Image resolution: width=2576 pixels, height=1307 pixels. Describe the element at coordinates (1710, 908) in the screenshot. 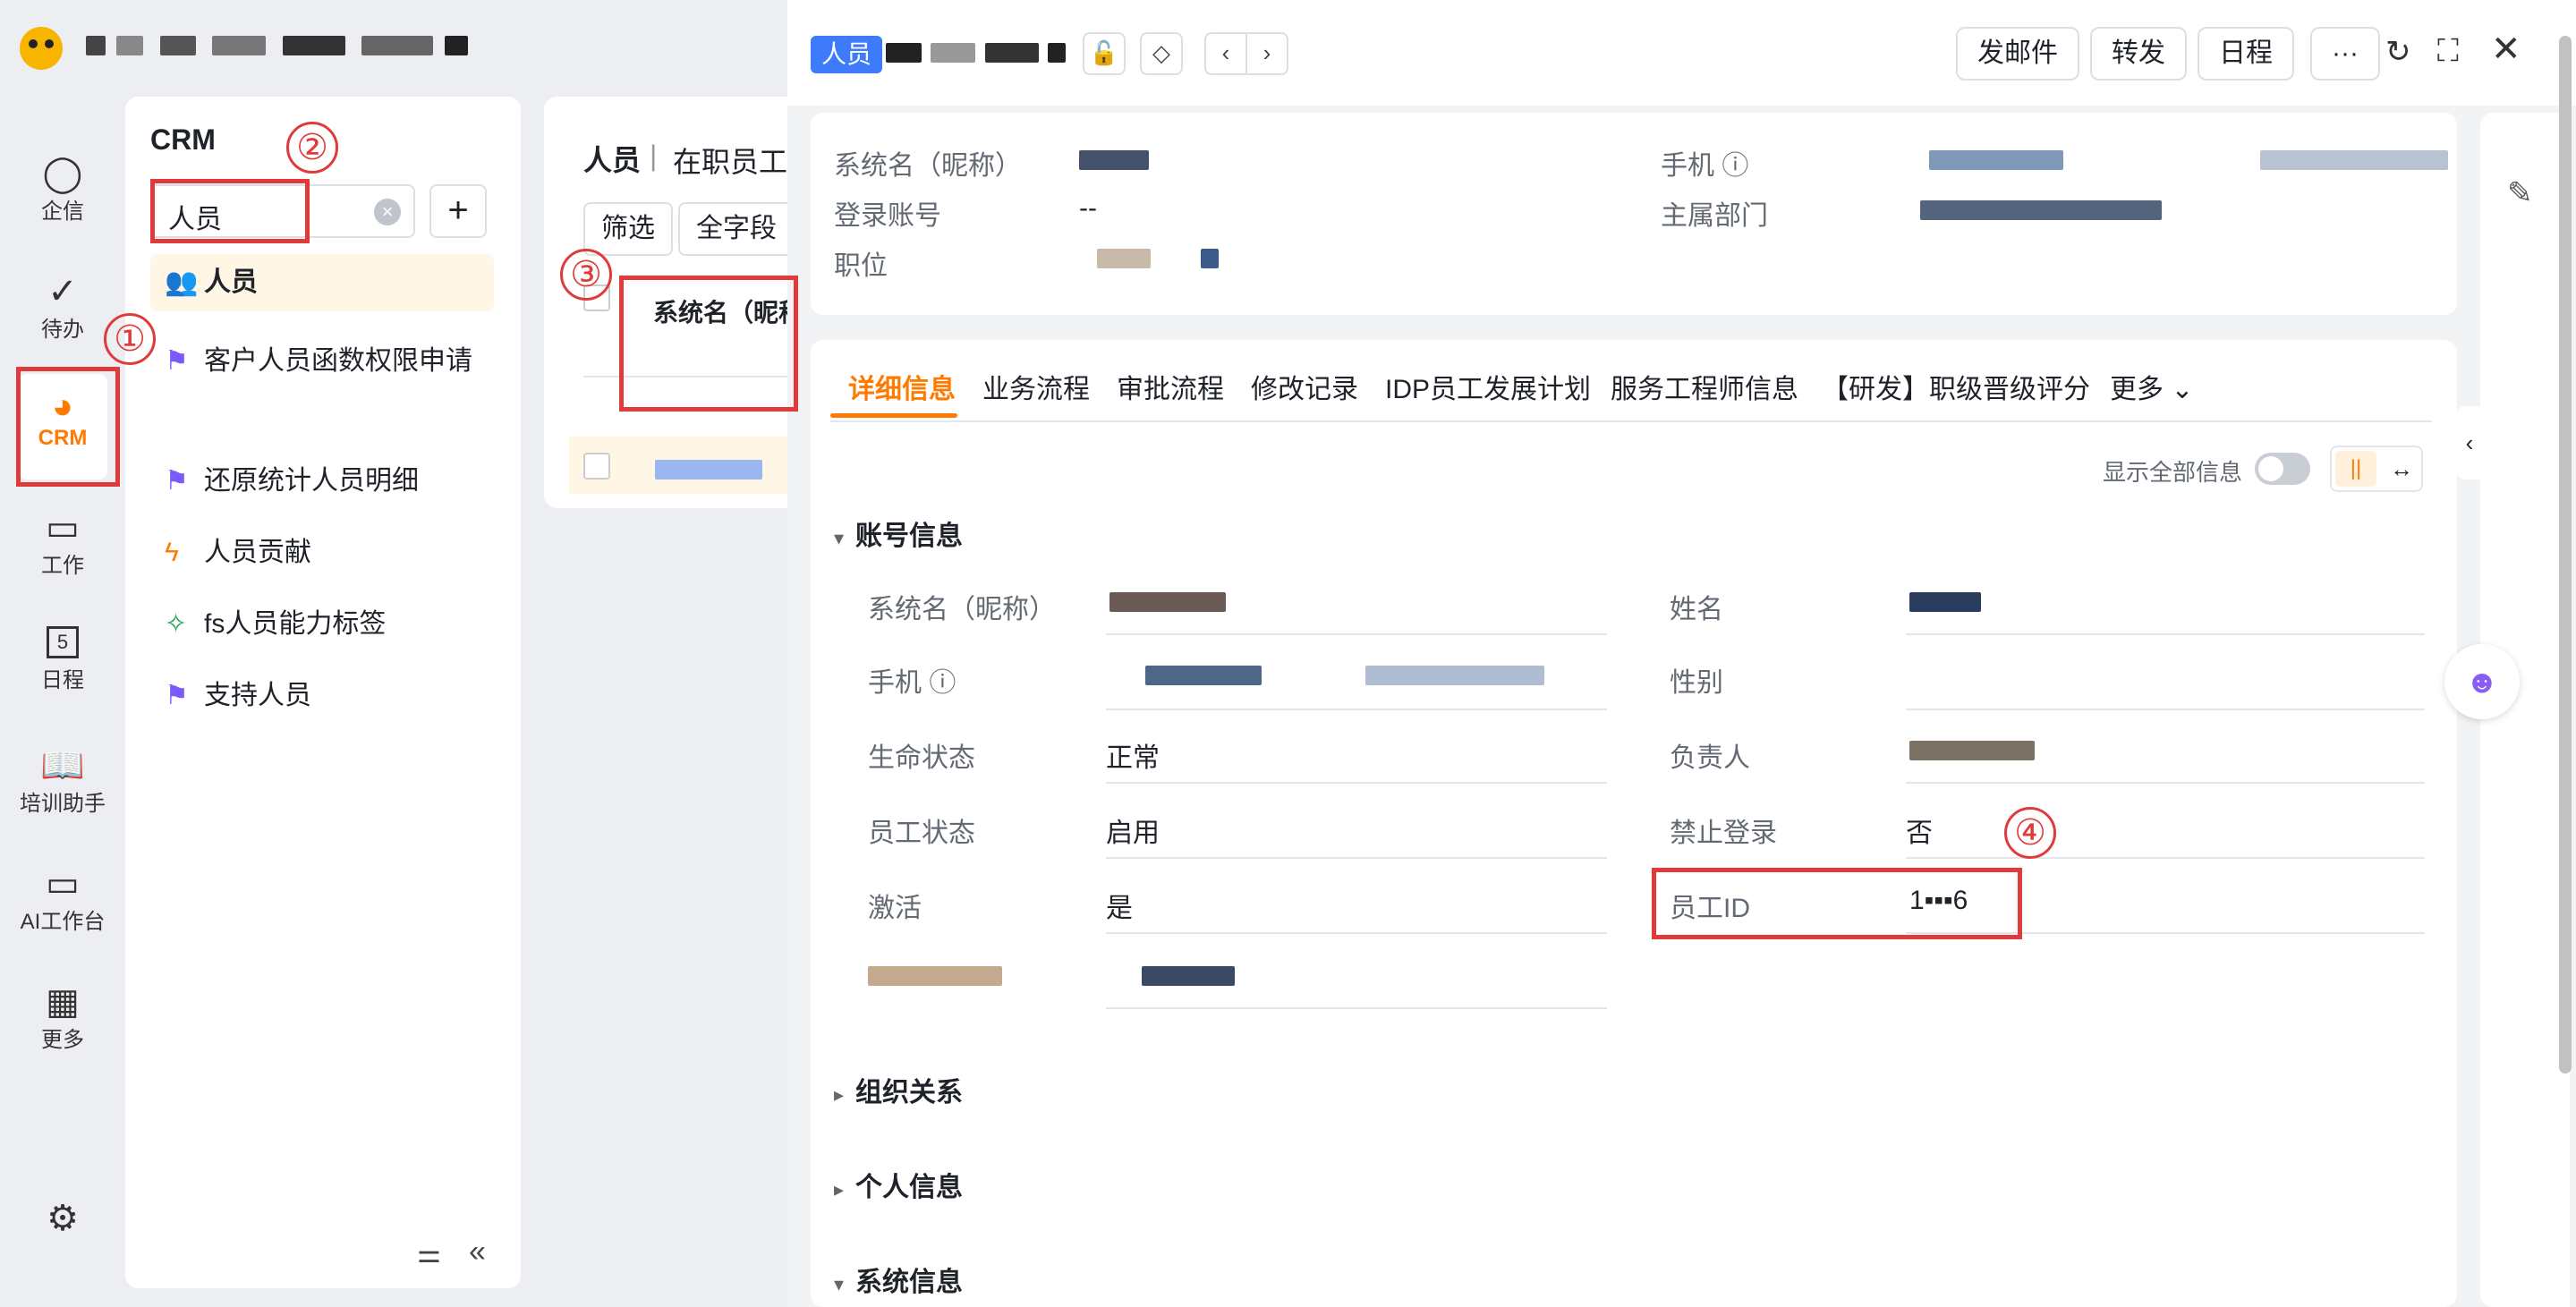

I see `field-emp-id-label: 员工ID` at that location.